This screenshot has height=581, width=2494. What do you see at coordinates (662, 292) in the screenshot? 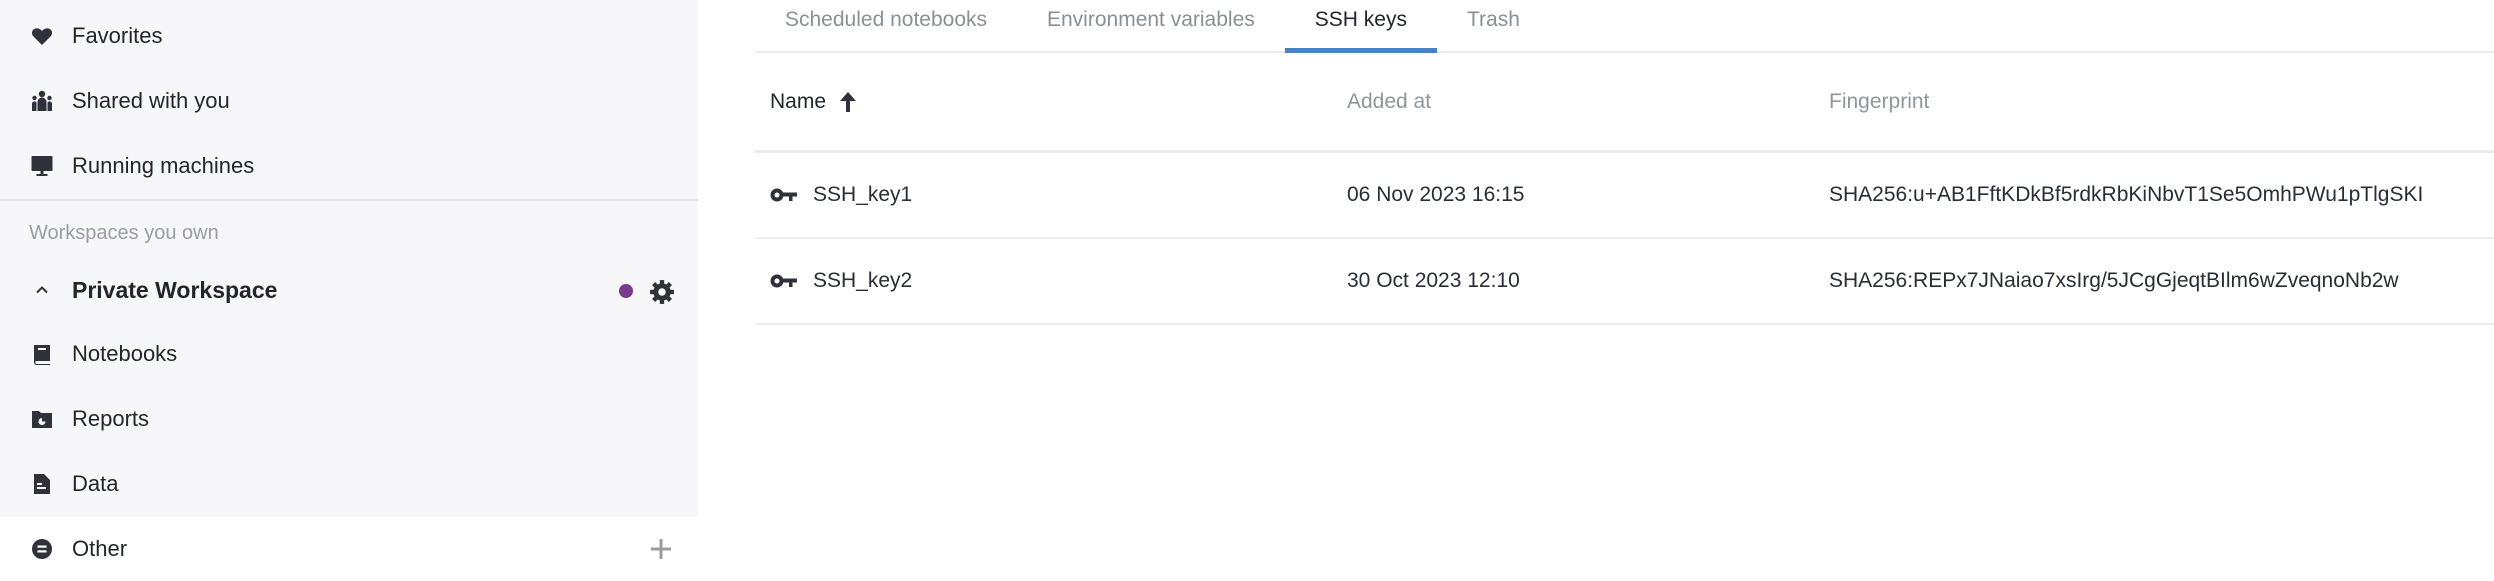
I see `gear-icon` at bounding box center [662, 292].